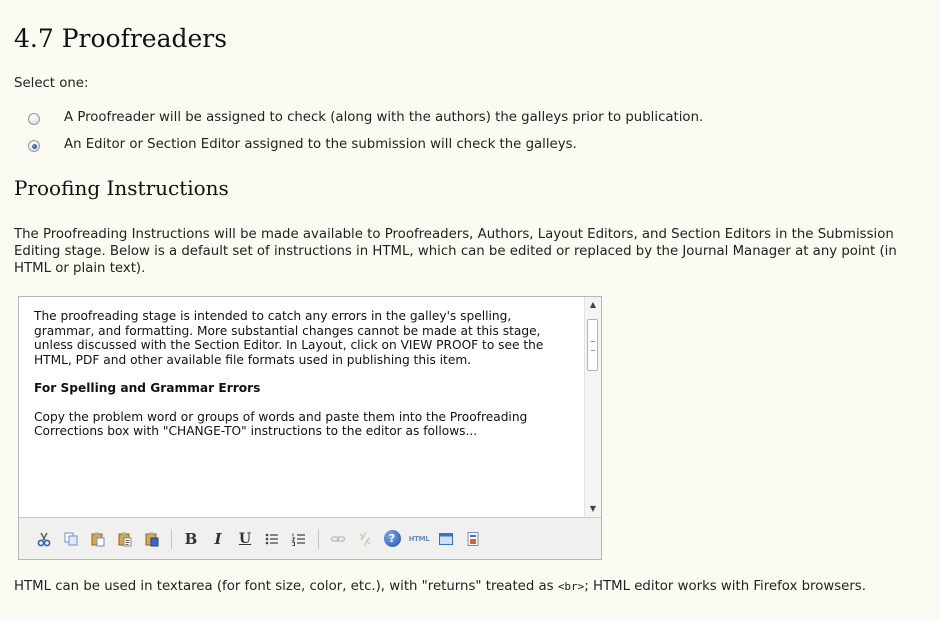 Image resolution: width=940 pixels, height=620 pixels. Describe the element at coordinates (98, 539) in the screenshot. I see `paste-icon` at that location.